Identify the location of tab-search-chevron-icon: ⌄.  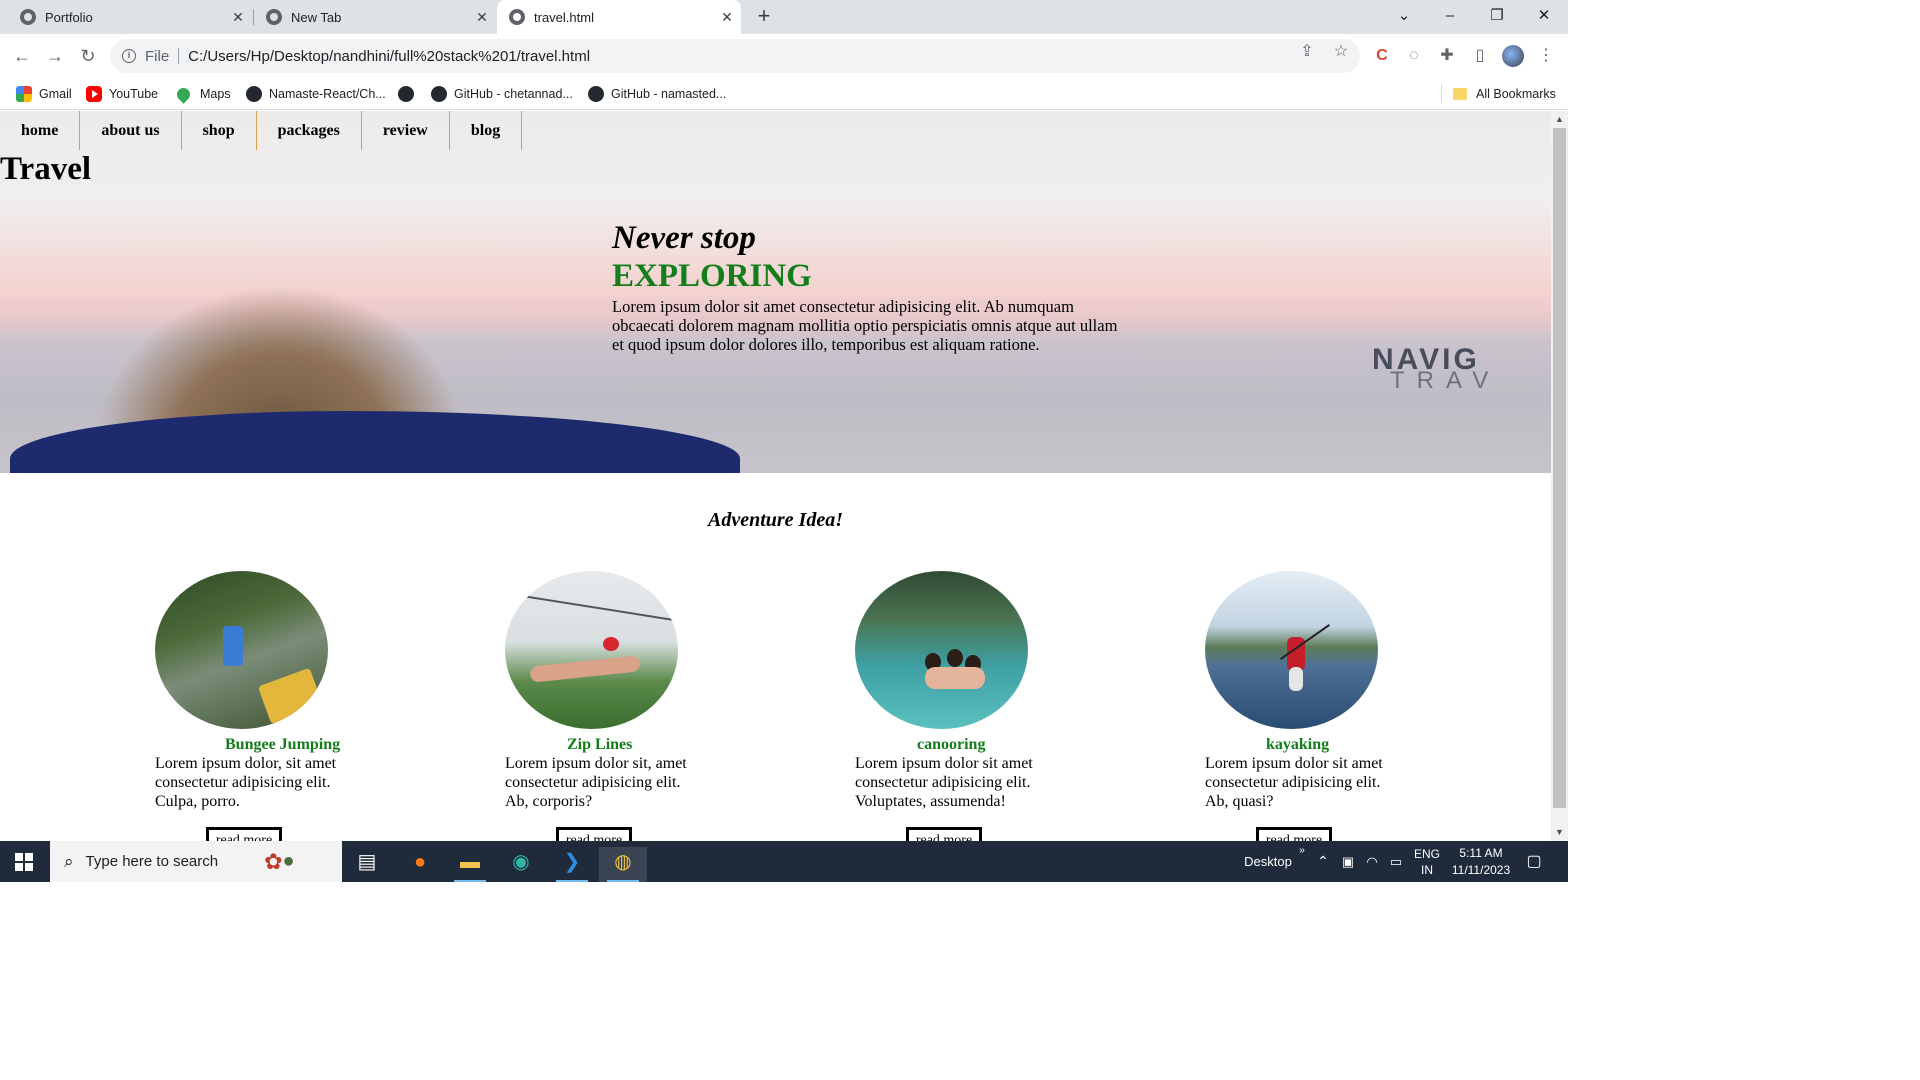
(1404, 17).